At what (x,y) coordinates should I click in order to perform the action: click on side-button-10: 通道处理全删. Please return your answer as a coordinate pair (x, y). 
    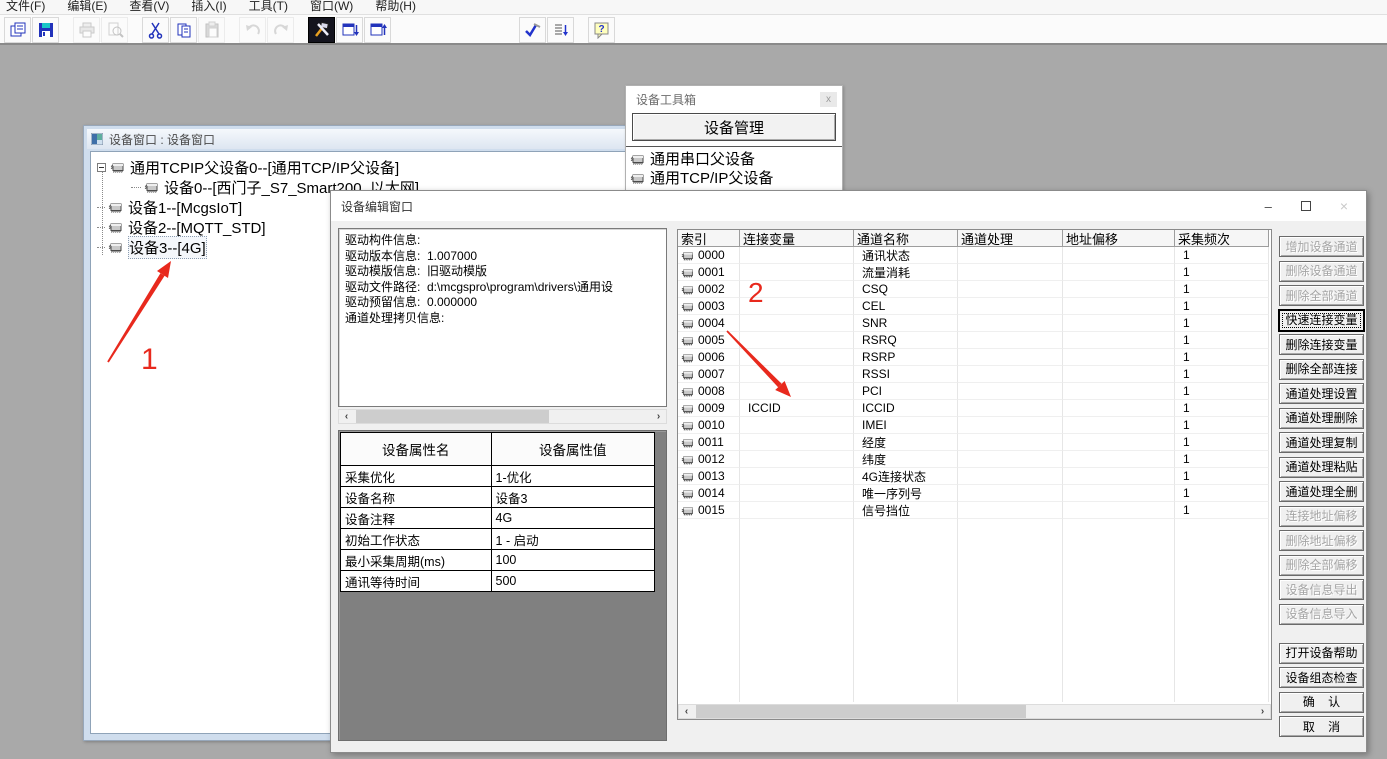
    Looking at the image, I should click on (1321, 491).